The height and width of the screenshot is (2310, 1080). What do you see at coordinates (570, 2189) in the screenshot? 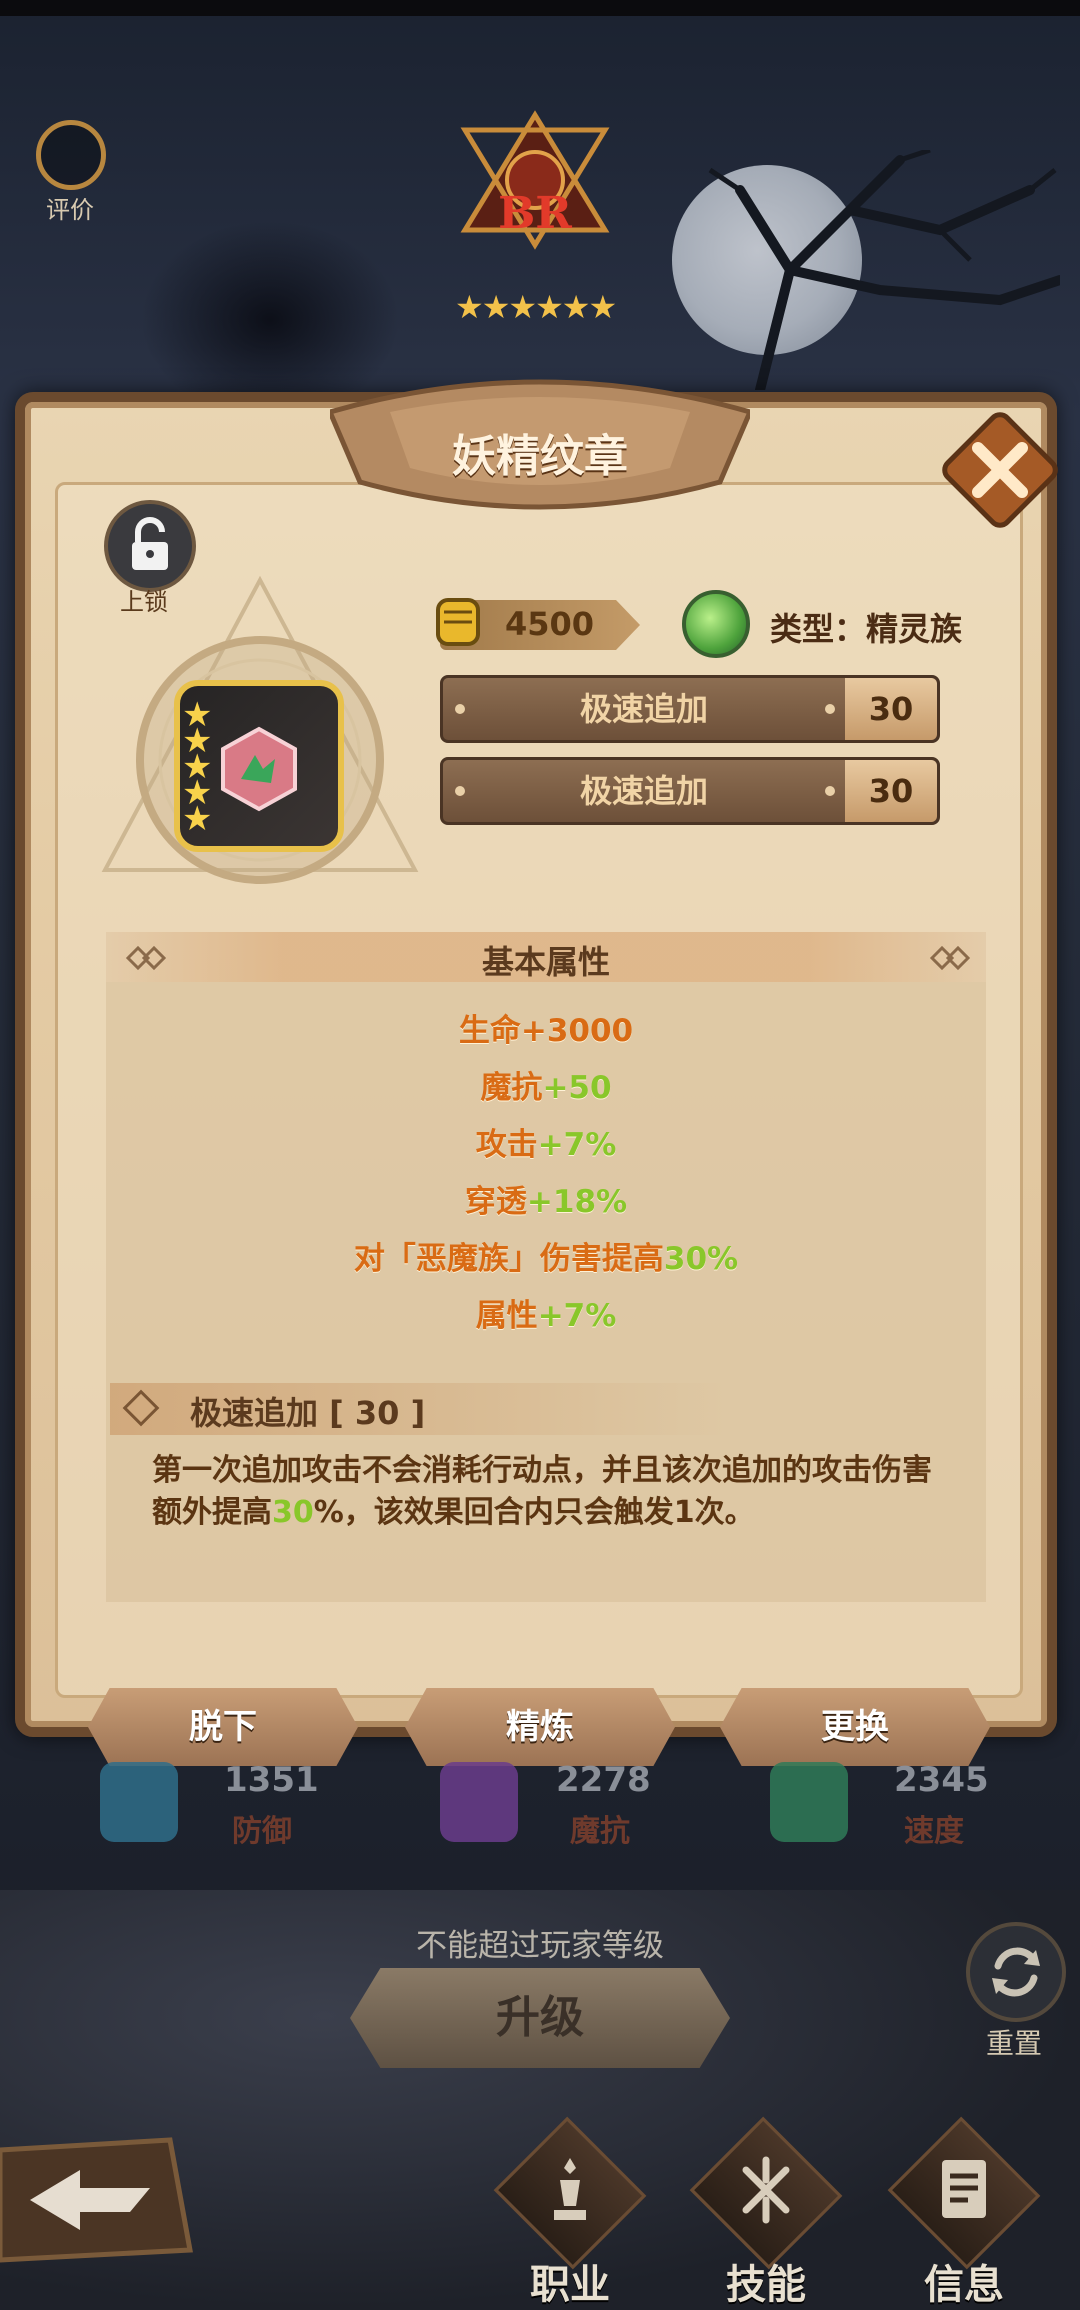
I see `chess-piece-icon` at bounding box center [570, 2189].